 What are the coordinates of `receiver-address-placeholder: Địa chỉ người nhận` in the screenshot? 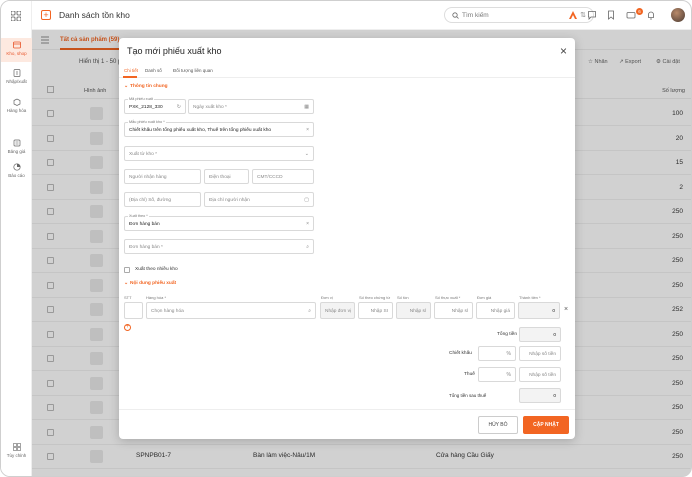 It's located at (229, 200).